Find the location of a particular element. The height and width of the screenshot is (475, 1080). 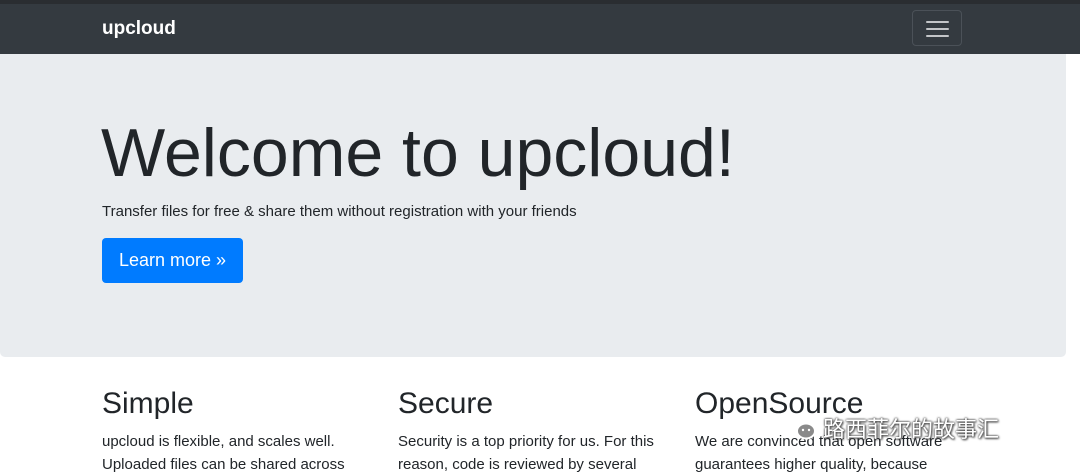

learn-more-button: Learn more » is located at coordinates (172, 260).